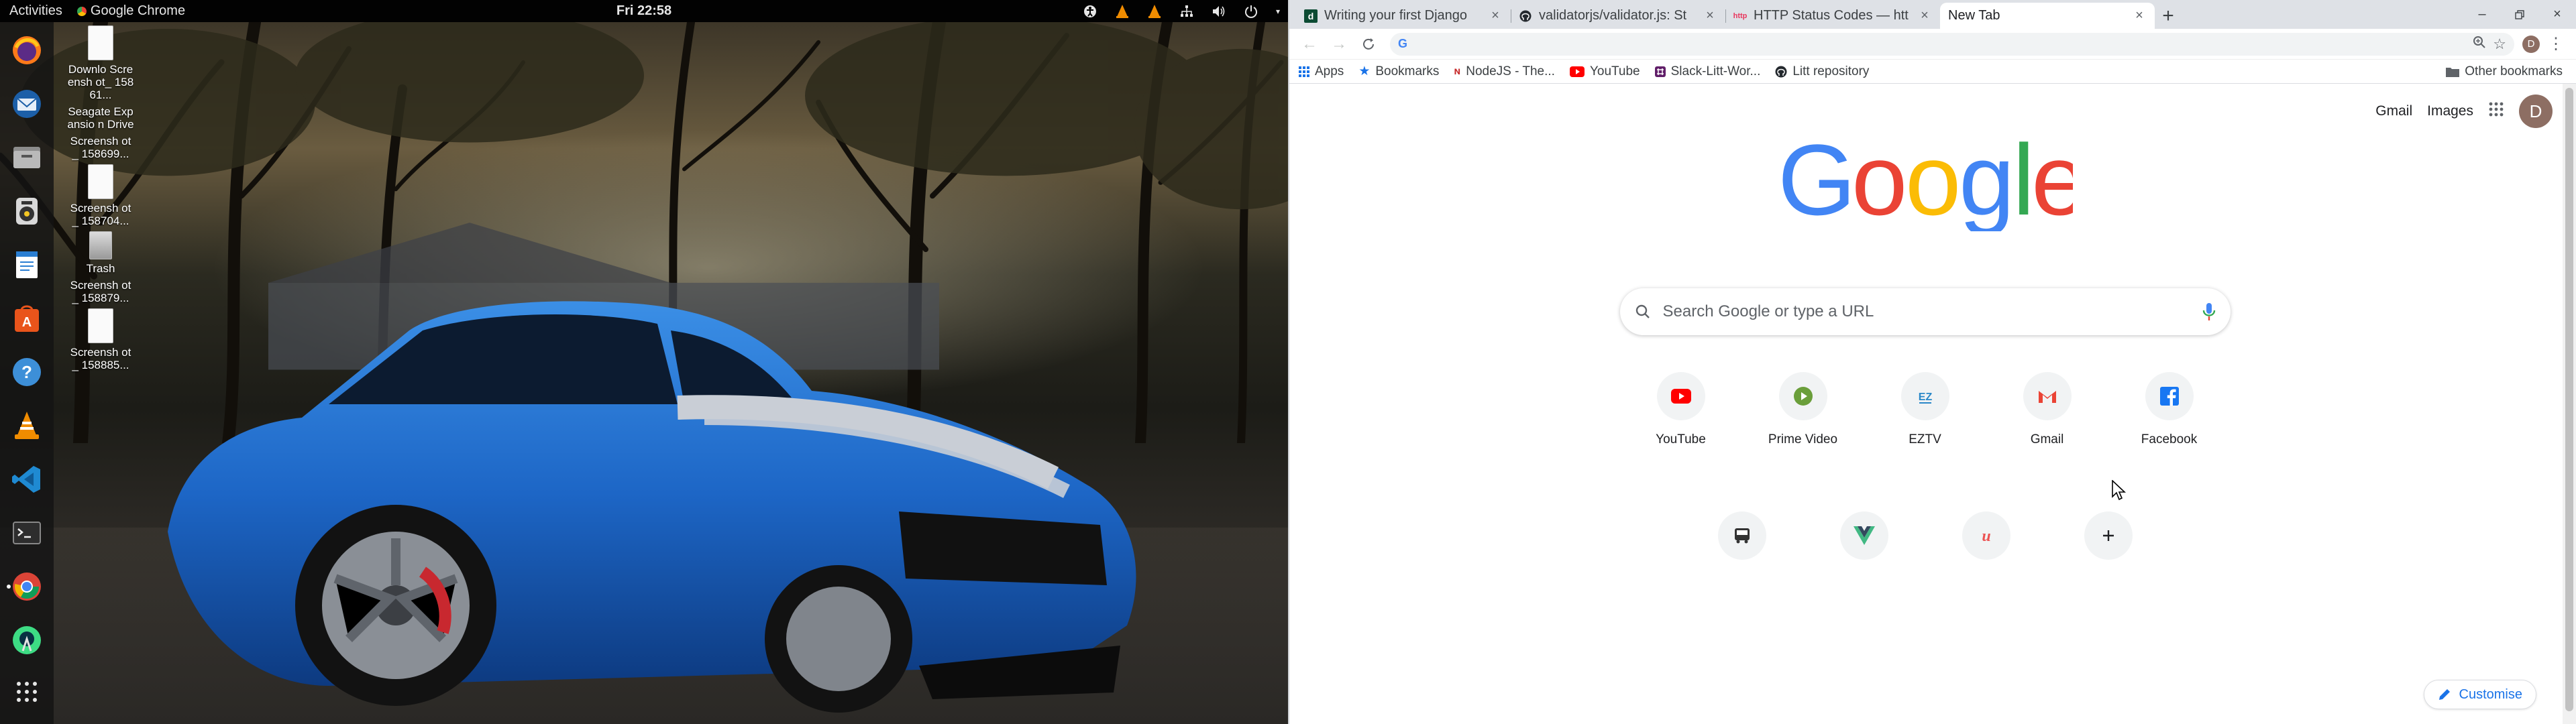 The width and height of the screenshot is (2576, 724). I want to click on add-shortcut-button, so click(2108, 558).